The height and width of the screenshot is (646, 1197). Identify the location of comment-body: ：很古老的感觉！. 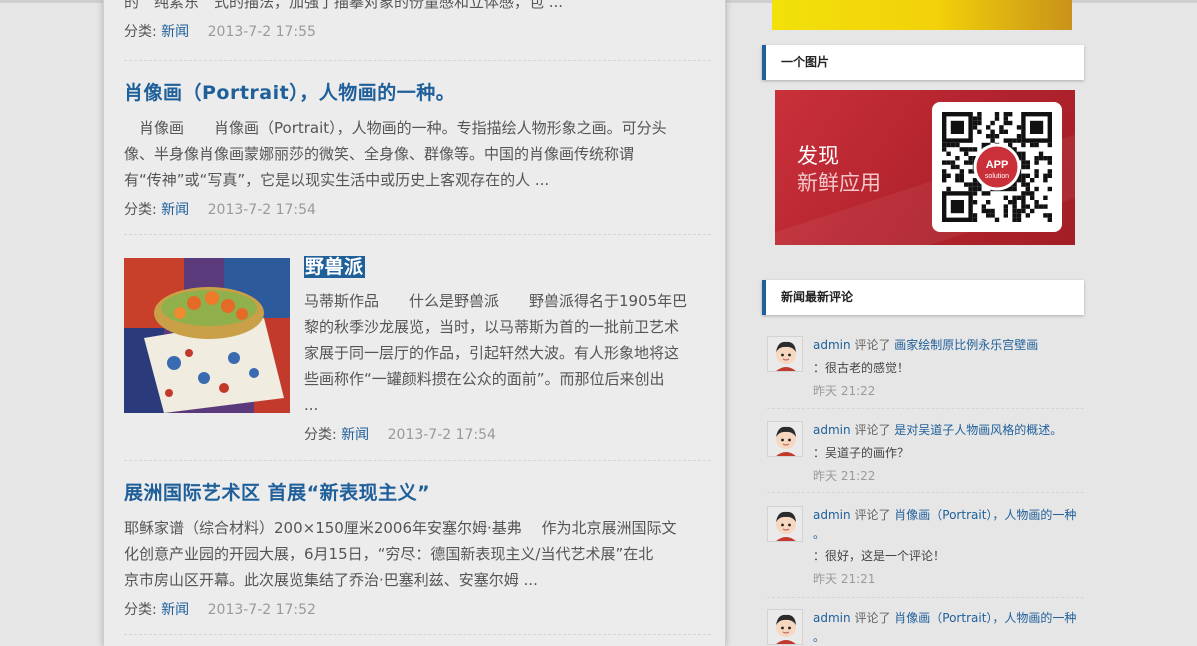
(861, 368).